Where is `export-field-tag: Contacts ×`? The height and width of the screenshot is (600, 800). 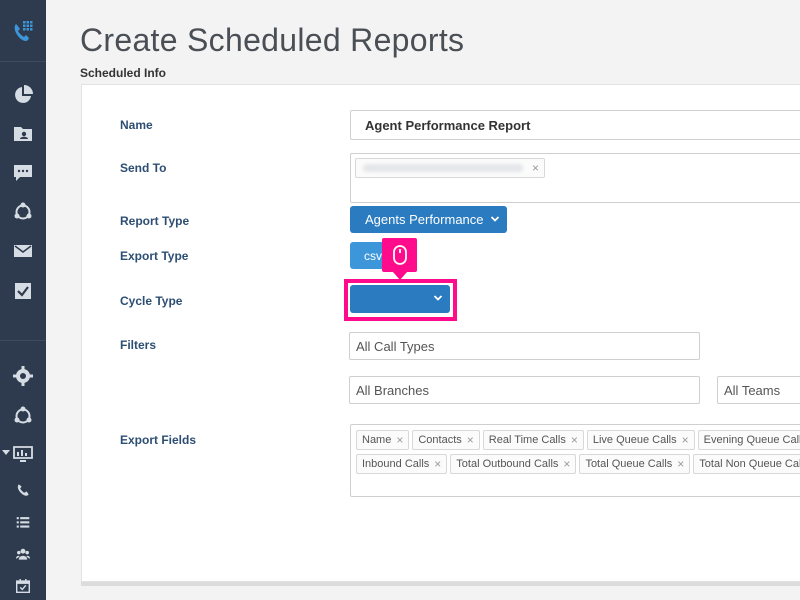
export-field-tag: Contacts × is located at coordinates (446, 440).